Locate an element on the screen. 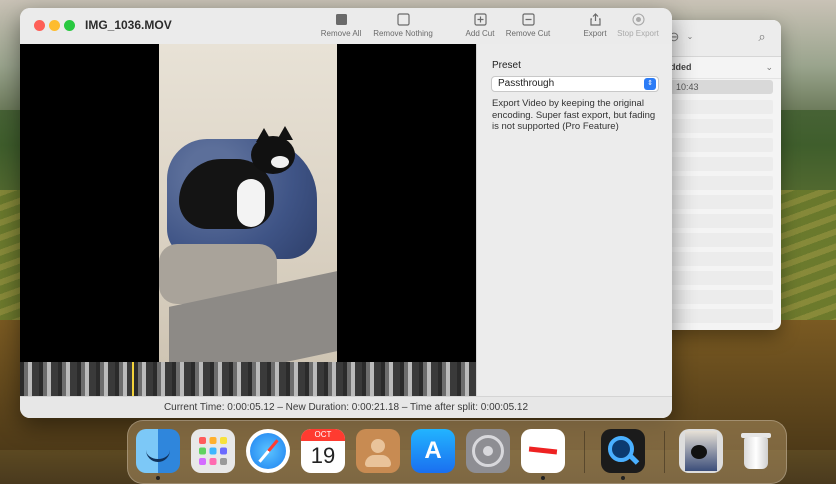 Image resolution: width=836 pixels, height=484 pixels. dock: OCT 19 A is located at coordinates (457, 452).